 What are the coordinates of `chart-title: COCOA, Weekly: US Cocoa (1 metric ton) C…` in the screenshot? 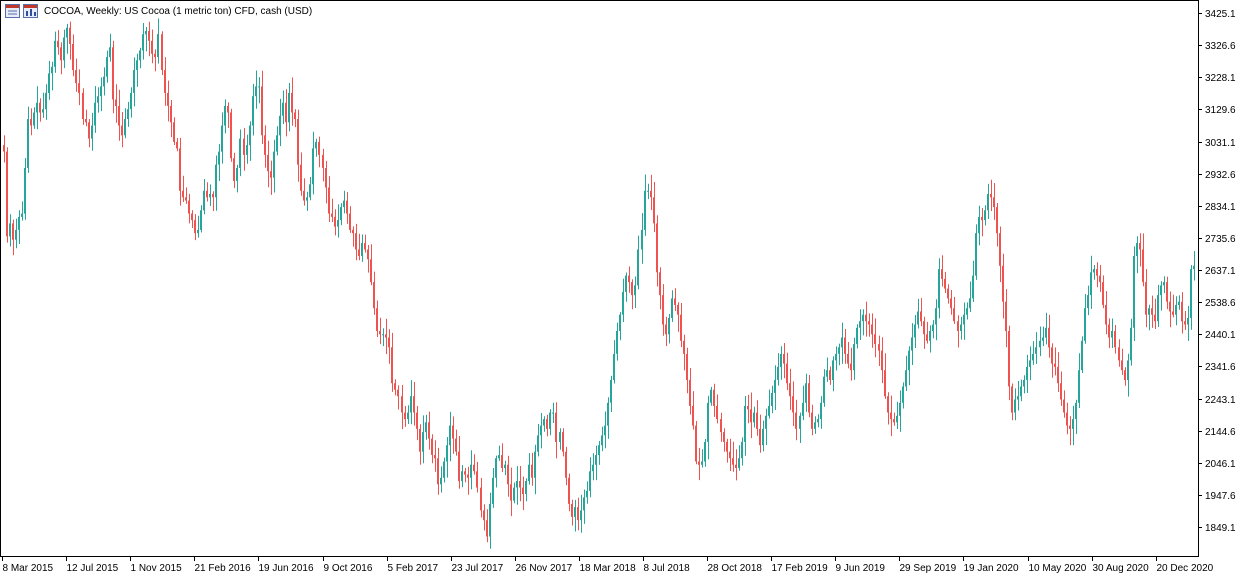 It's located at (178, 11).